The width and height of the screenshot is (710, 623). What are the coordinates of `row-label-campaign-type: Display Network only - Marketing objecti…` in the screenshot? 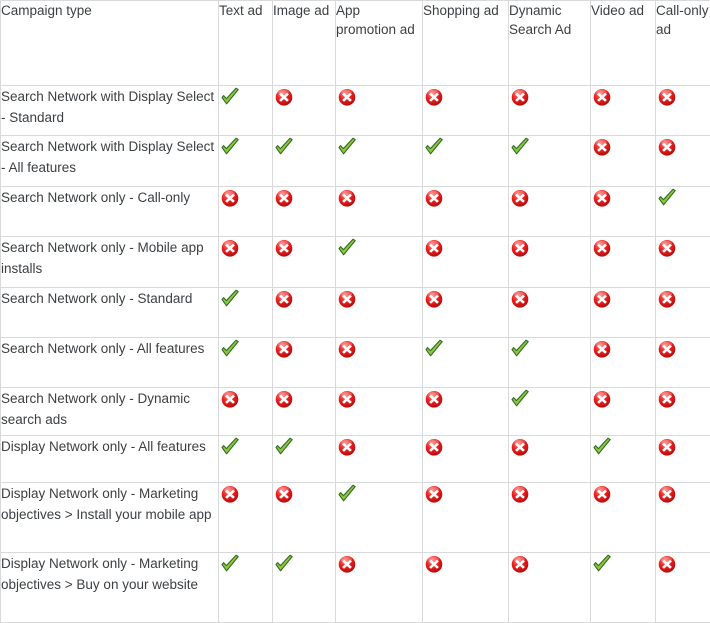 It's located at (109, 518).